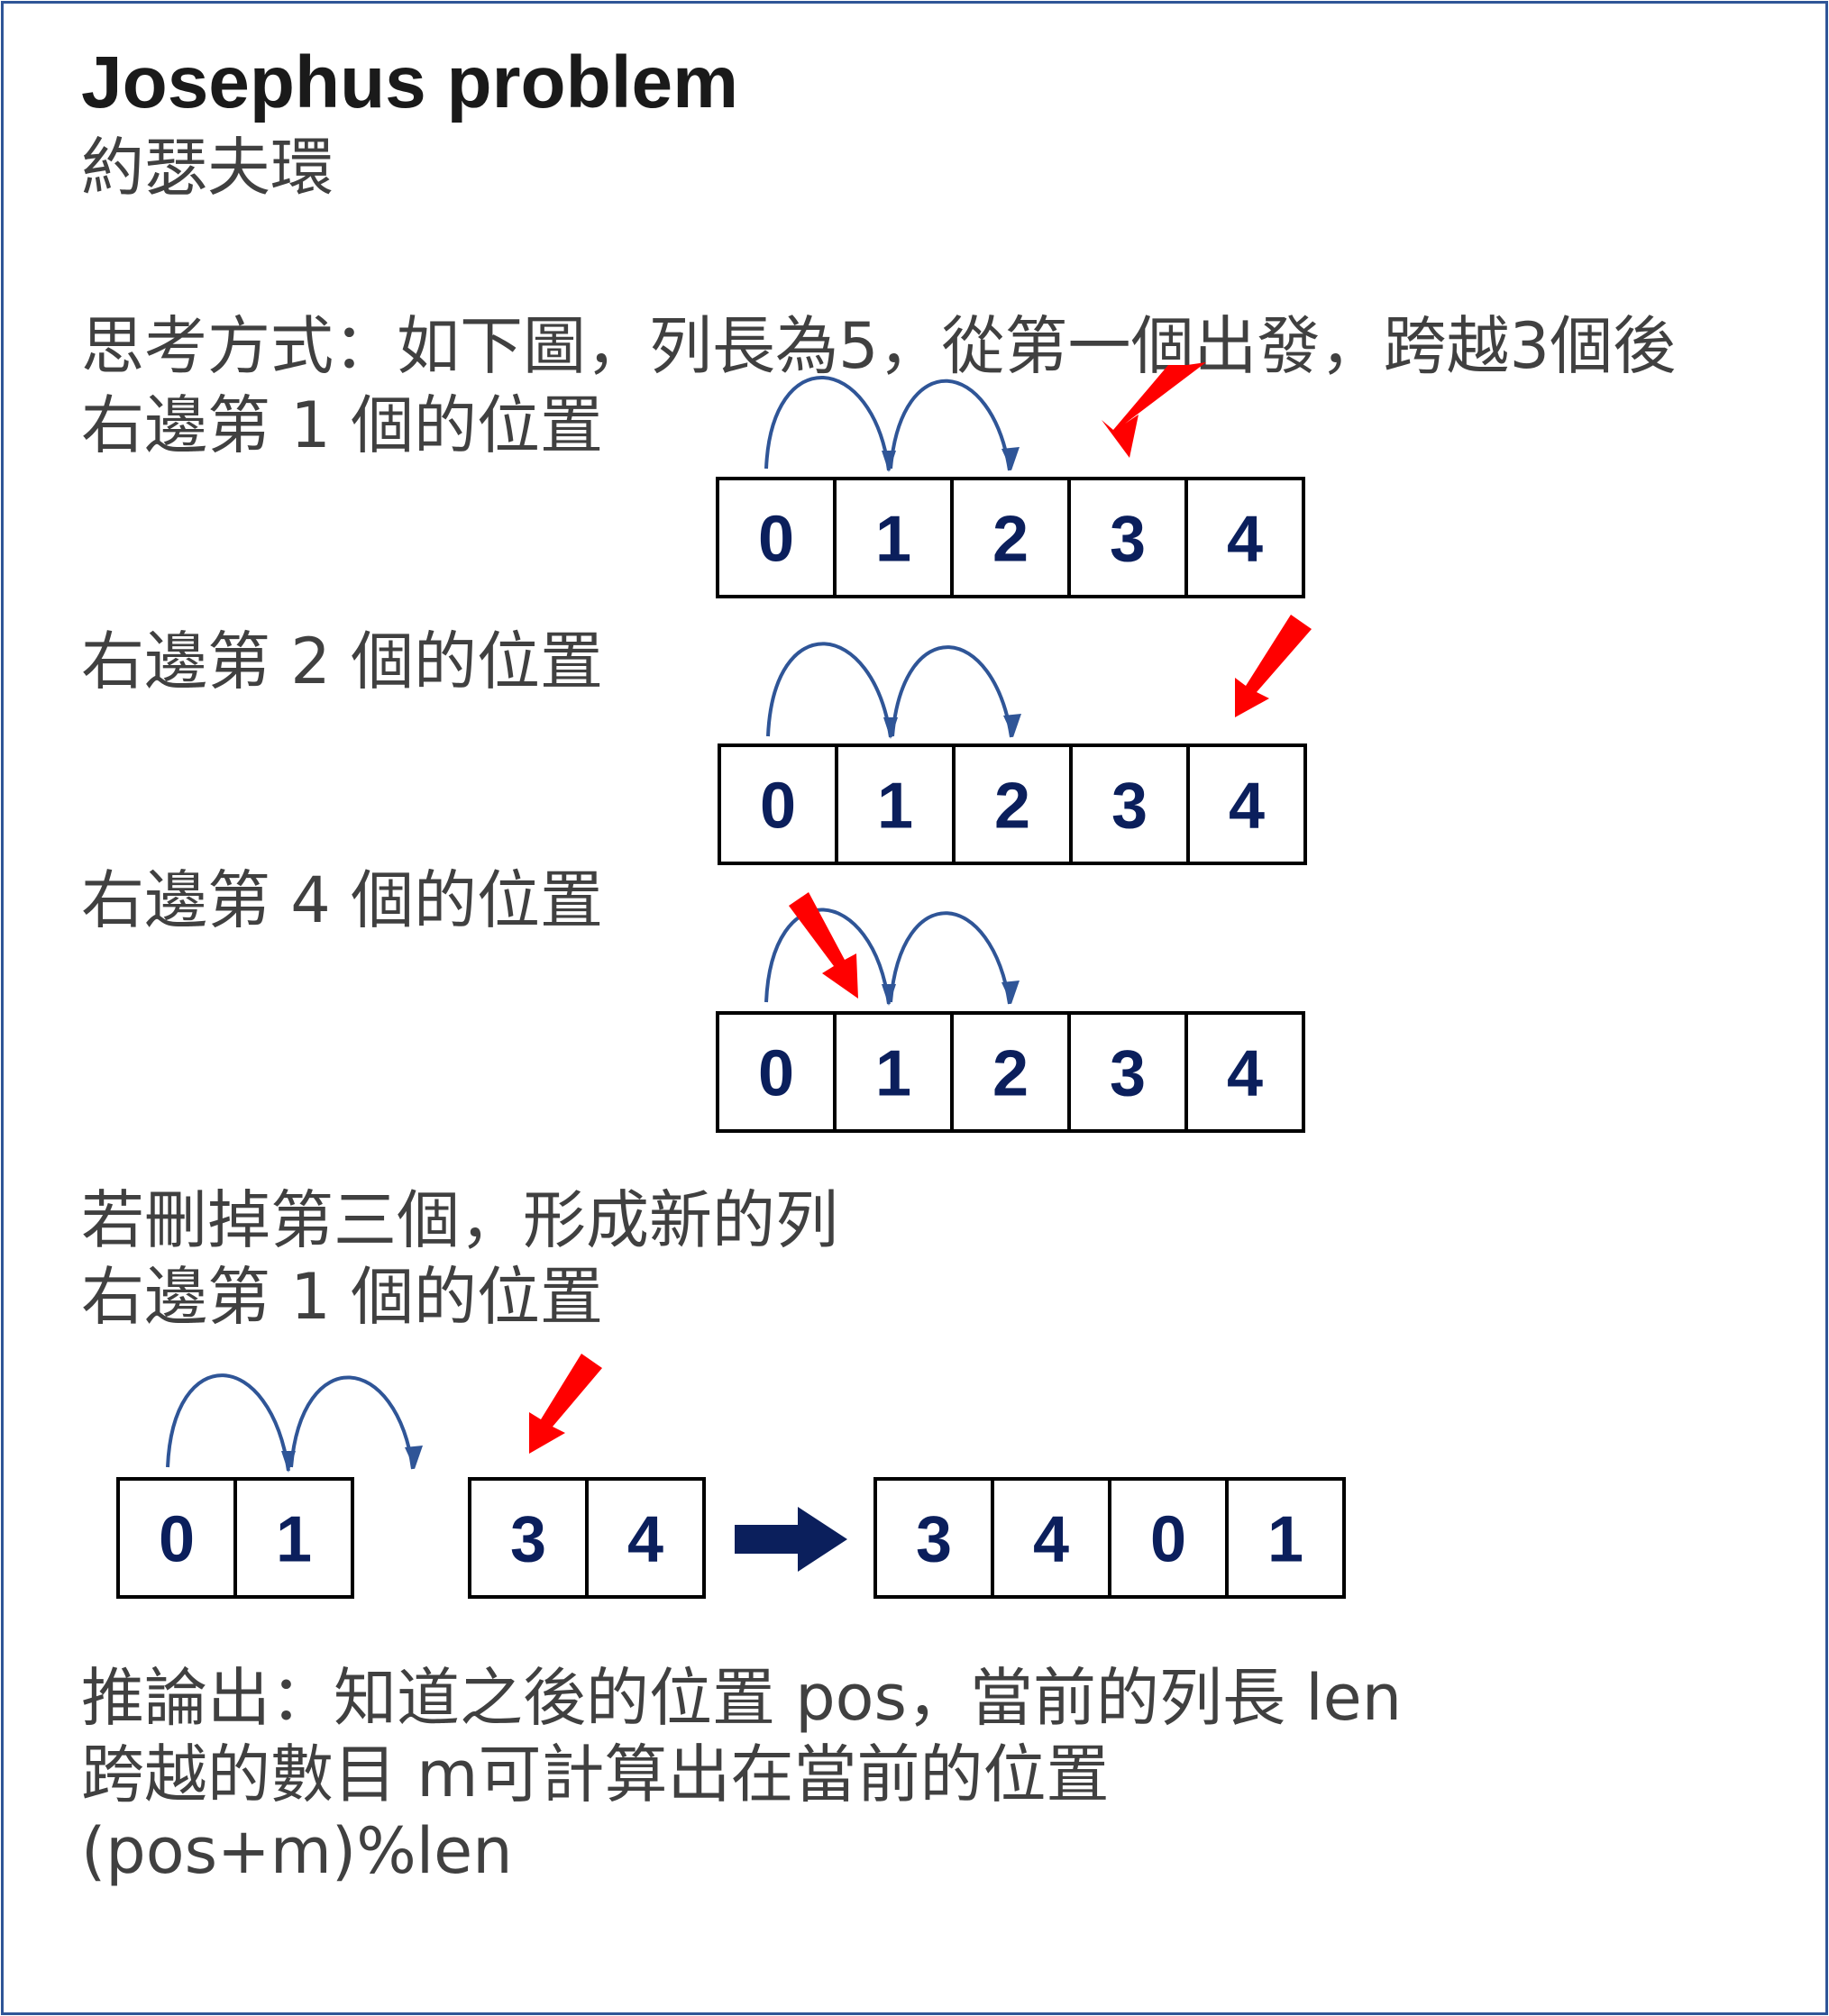 This screenshot has height=2016, width=1829. I want to click on cell-row-3: 0 1 2 3 4, so click(1010, 1072).